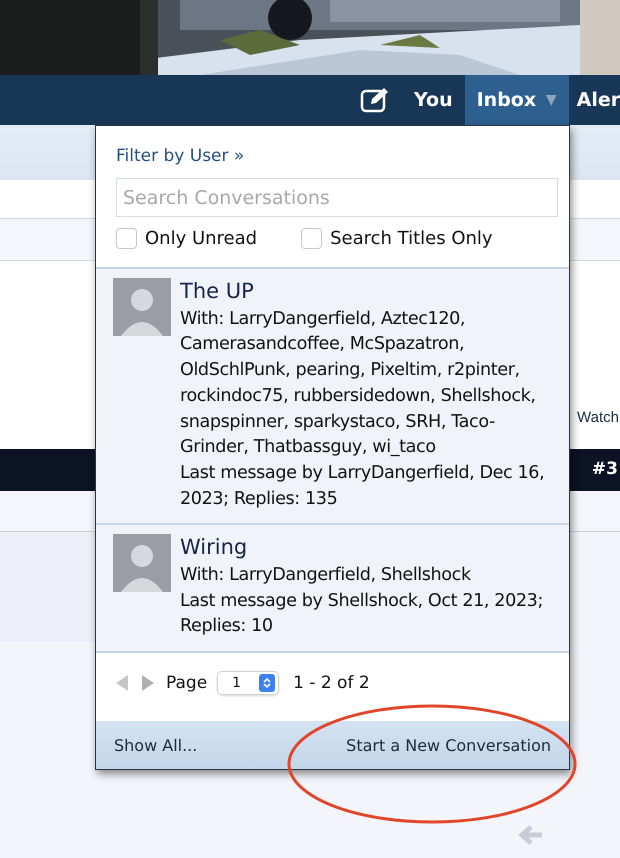  I want to click on nav-tab: Inbox ▼, so click(516, 100).